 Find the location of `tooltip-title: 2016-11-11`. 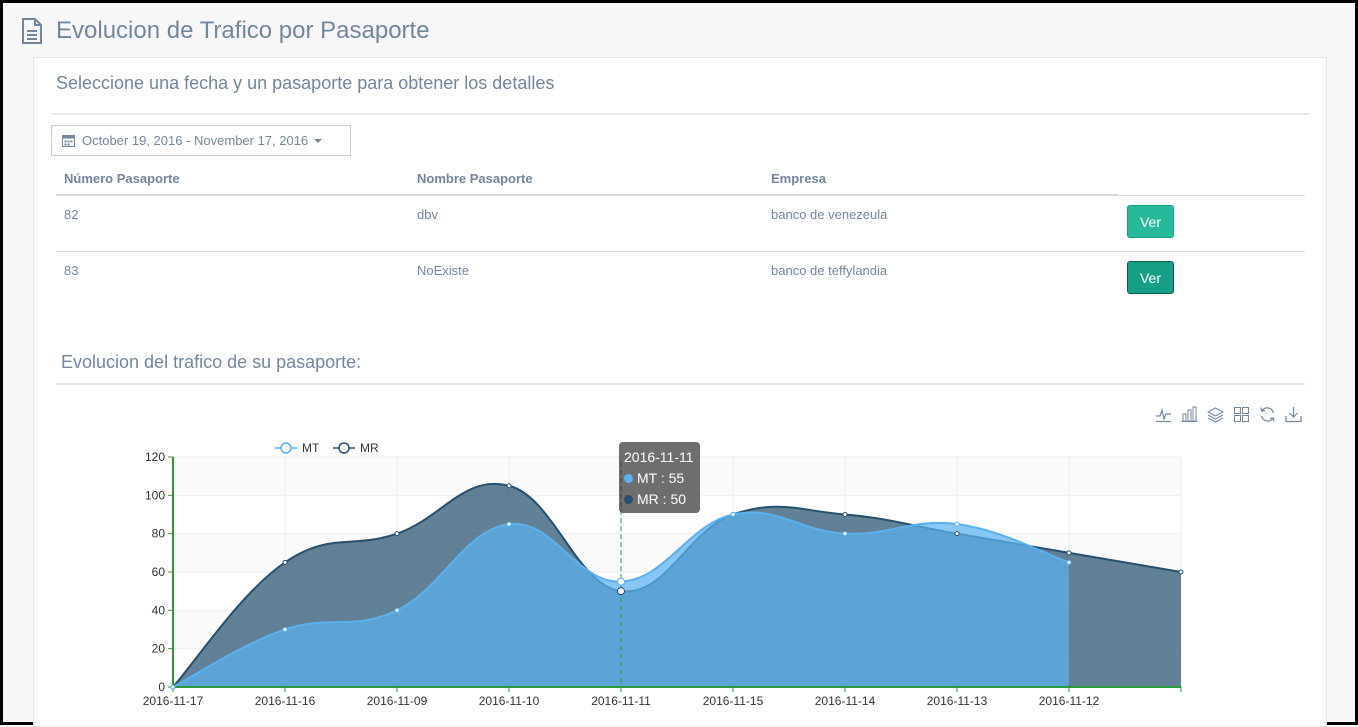

tooltip-title: 2016-11-11 is located at coordinates (659, 457).